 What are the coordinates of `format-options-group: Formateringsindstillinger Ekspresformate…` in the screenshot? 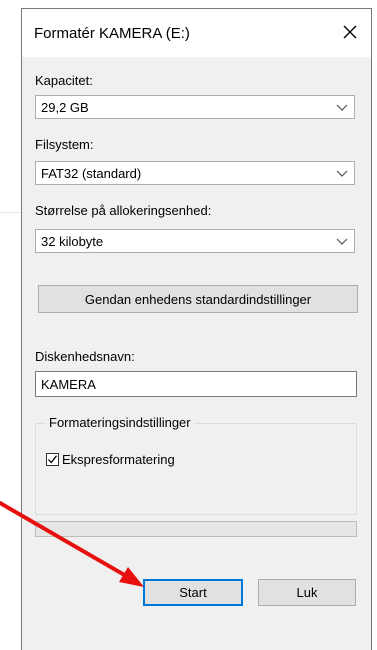 It's located at (196, 465).